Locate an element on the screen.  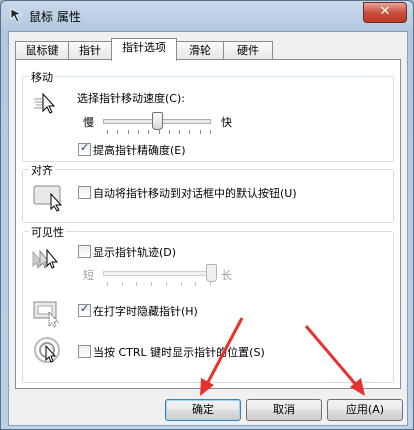
annotation-arrows is located at coordinates (282, 356).